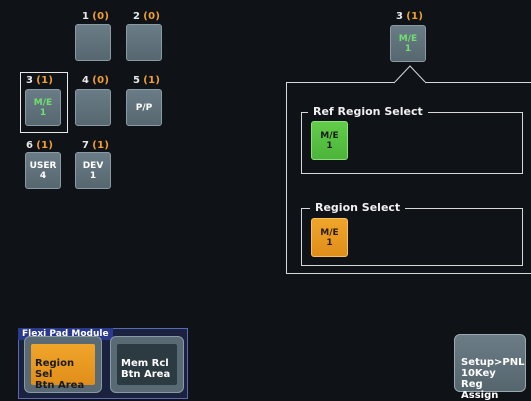 This screenshot has height=401, width=531. I want to click on slot-number: 1, so click(86, 16).